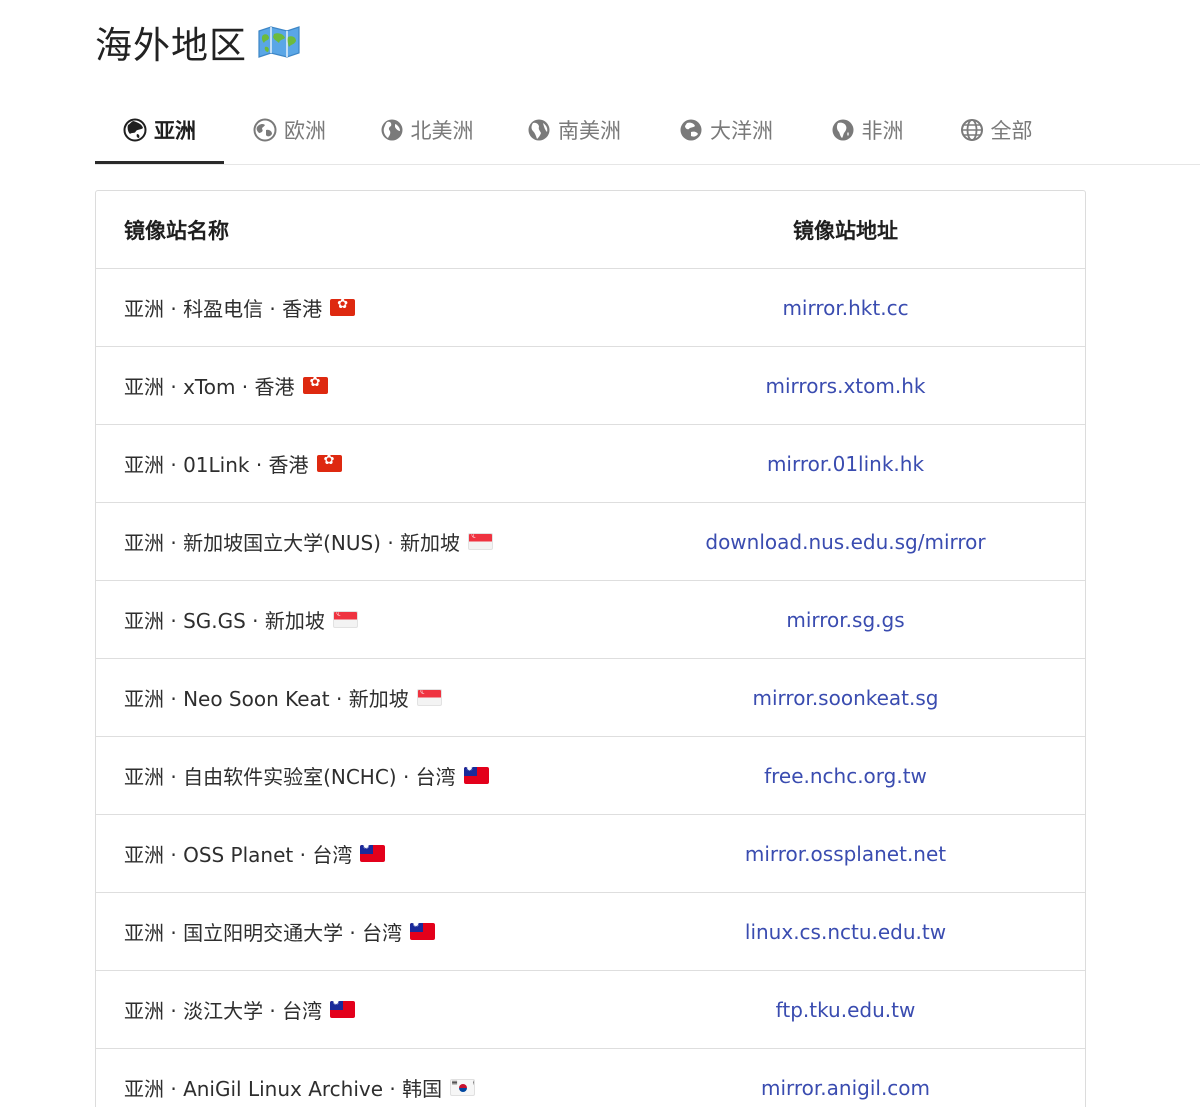 The width and height of the screenshot is (1200, 1107). I want to click on mirror-link: mirror.sg.gs, so click(870, 620).